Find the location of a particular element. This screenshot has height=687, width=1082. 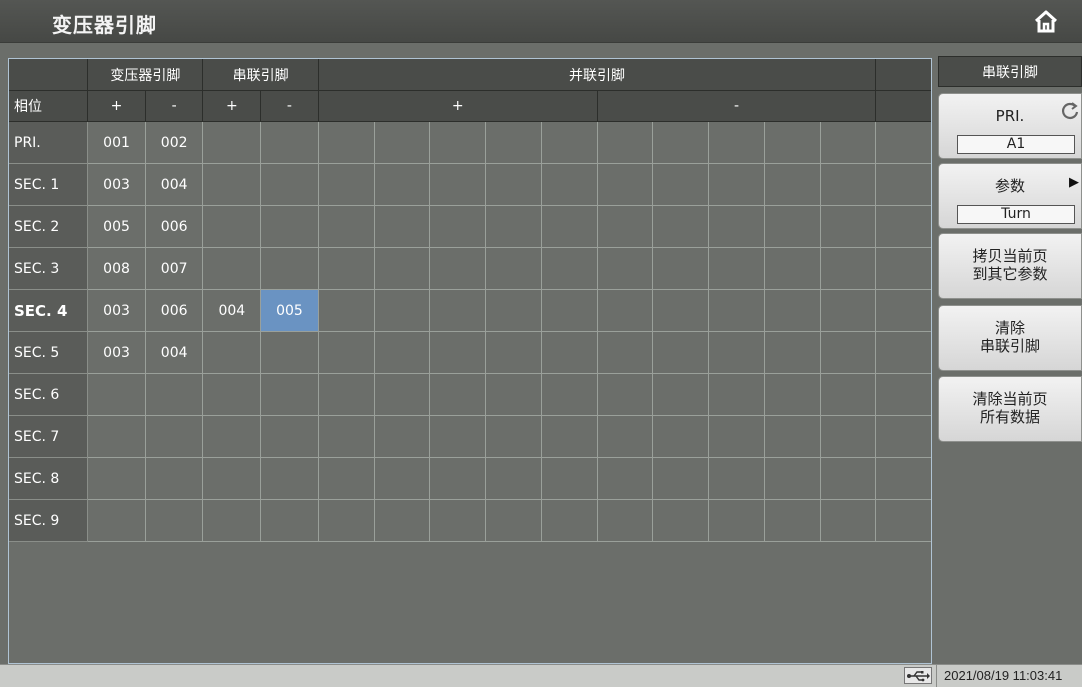

pin-cell: 003 is located at coordinates (116, 184).